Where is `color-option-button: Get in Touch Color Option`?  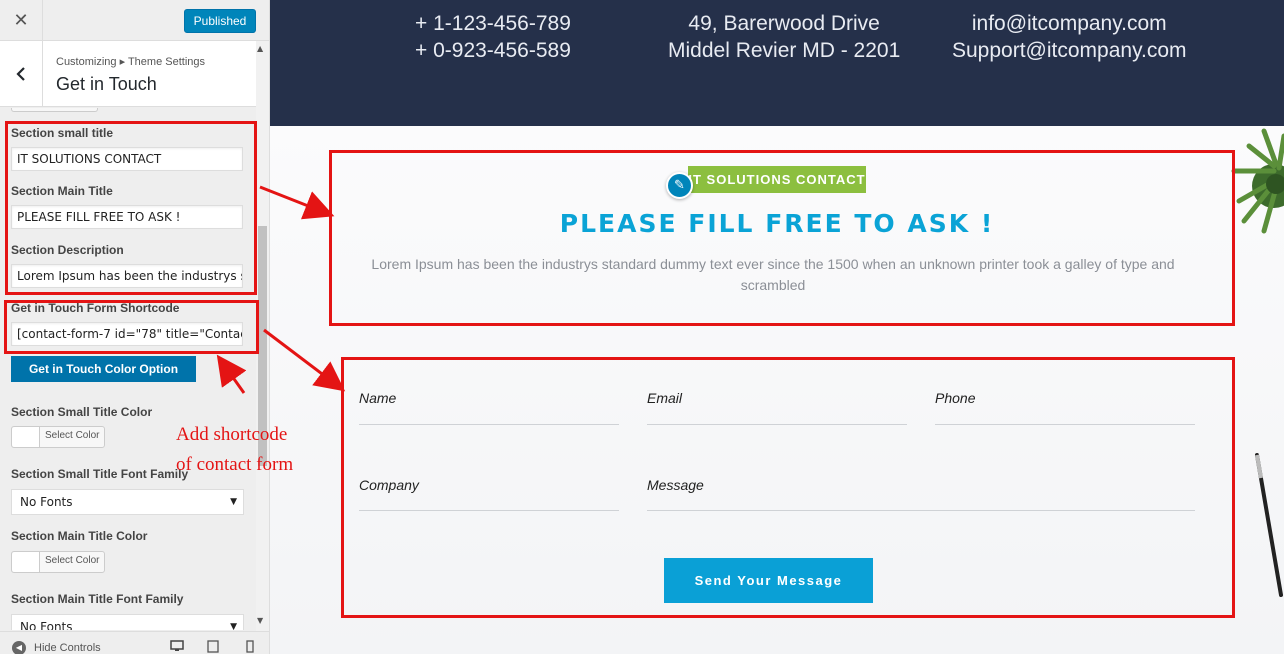 color-option-button: Get in Touch Color Option is located at coordinates (103, 369).